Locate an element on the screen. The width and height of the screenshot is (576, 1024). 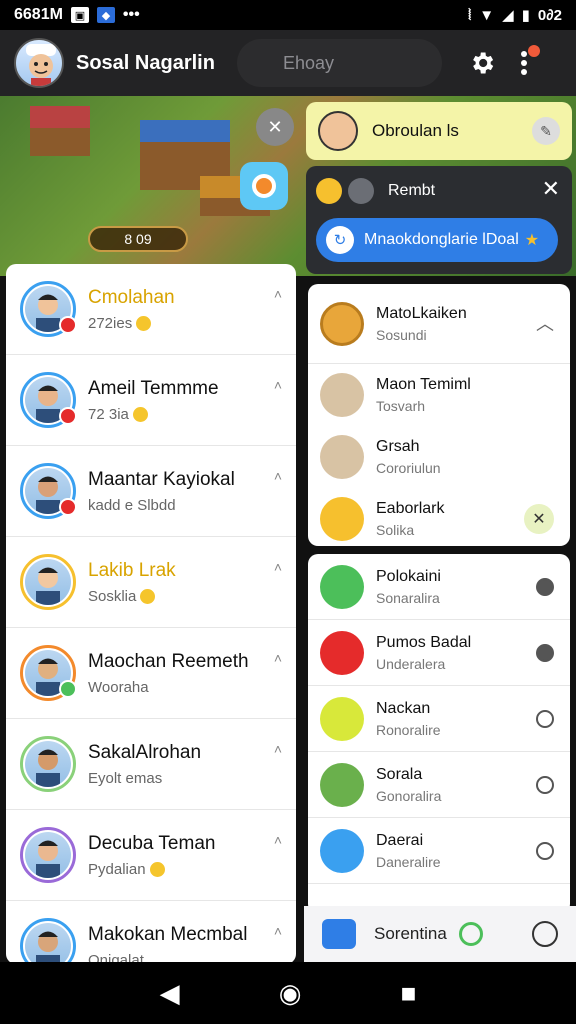
contact-status: Daneralire is located at coordinates (408, 861).